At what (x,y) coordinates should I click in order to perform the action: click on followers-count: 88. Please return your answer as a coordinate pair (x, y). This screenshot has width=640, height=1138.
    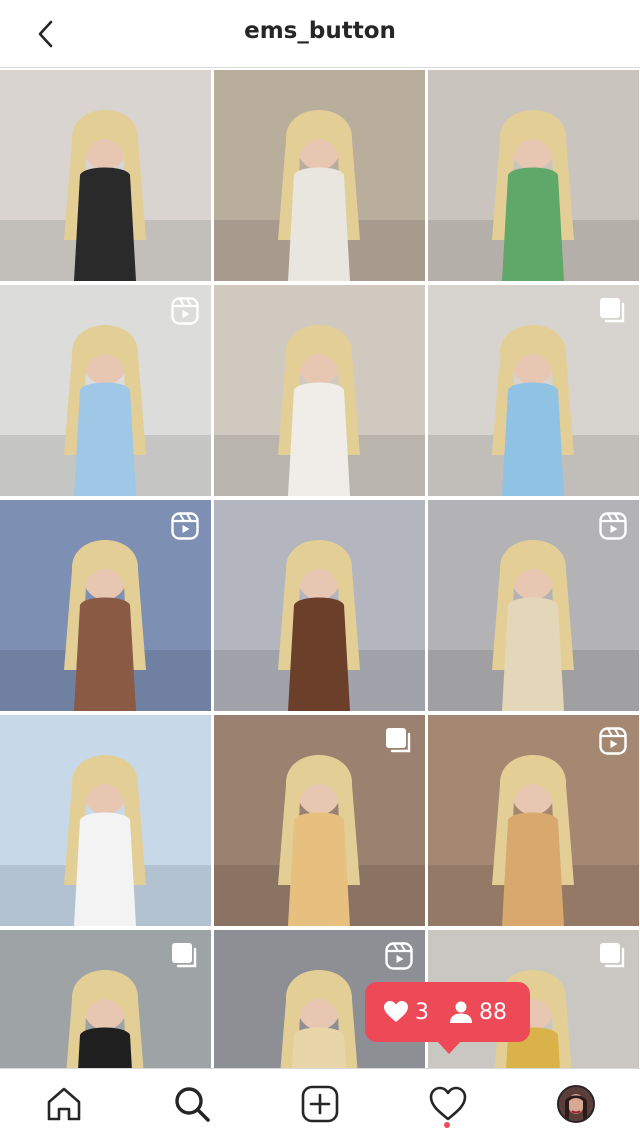
    Looking at the image, I should click on (493, 1012).